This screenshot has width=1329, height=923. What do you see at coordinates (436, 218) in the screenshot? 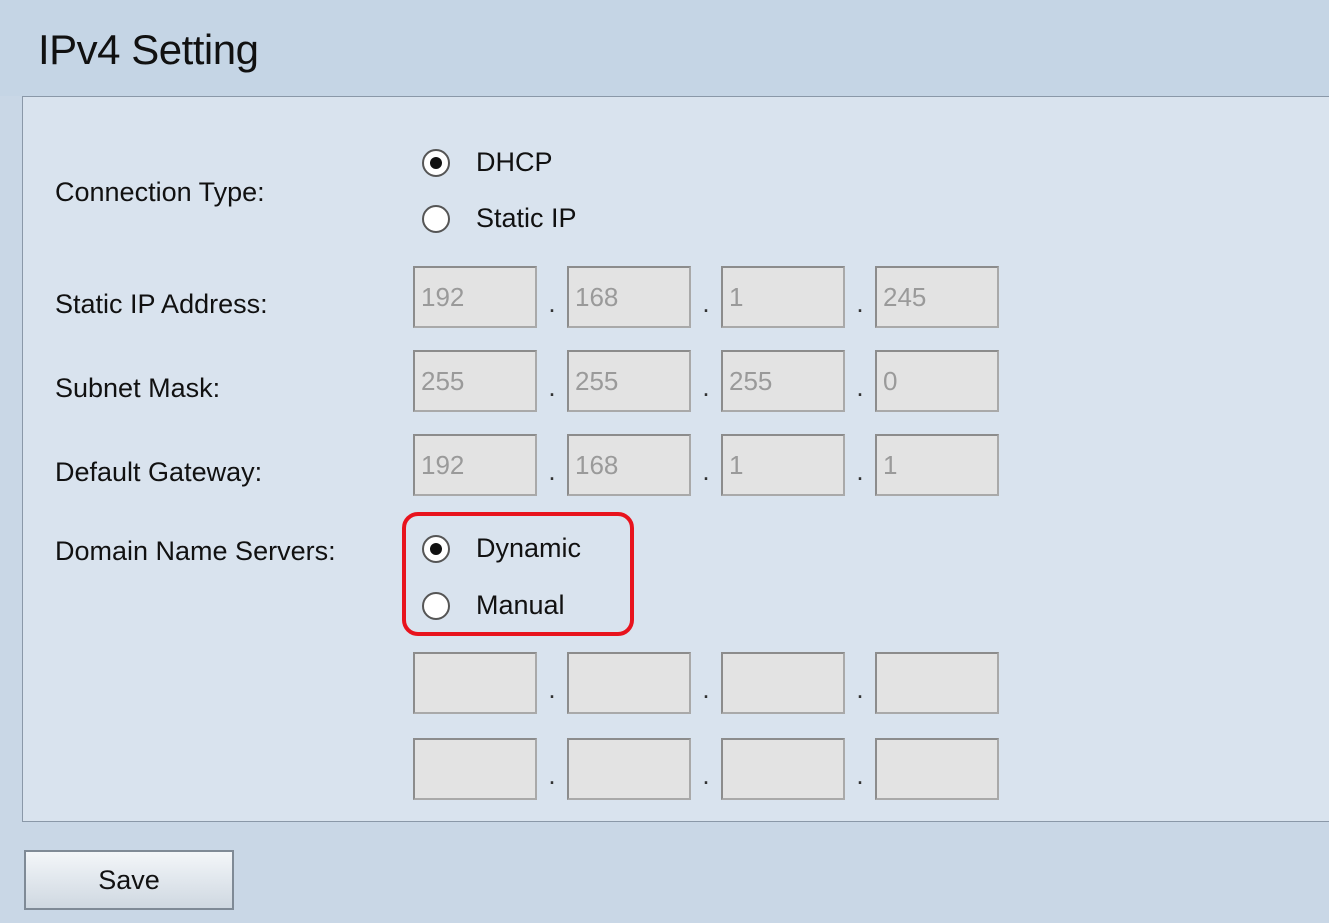
I see `radio-static-ip-button` at bounding box center [436, 218].